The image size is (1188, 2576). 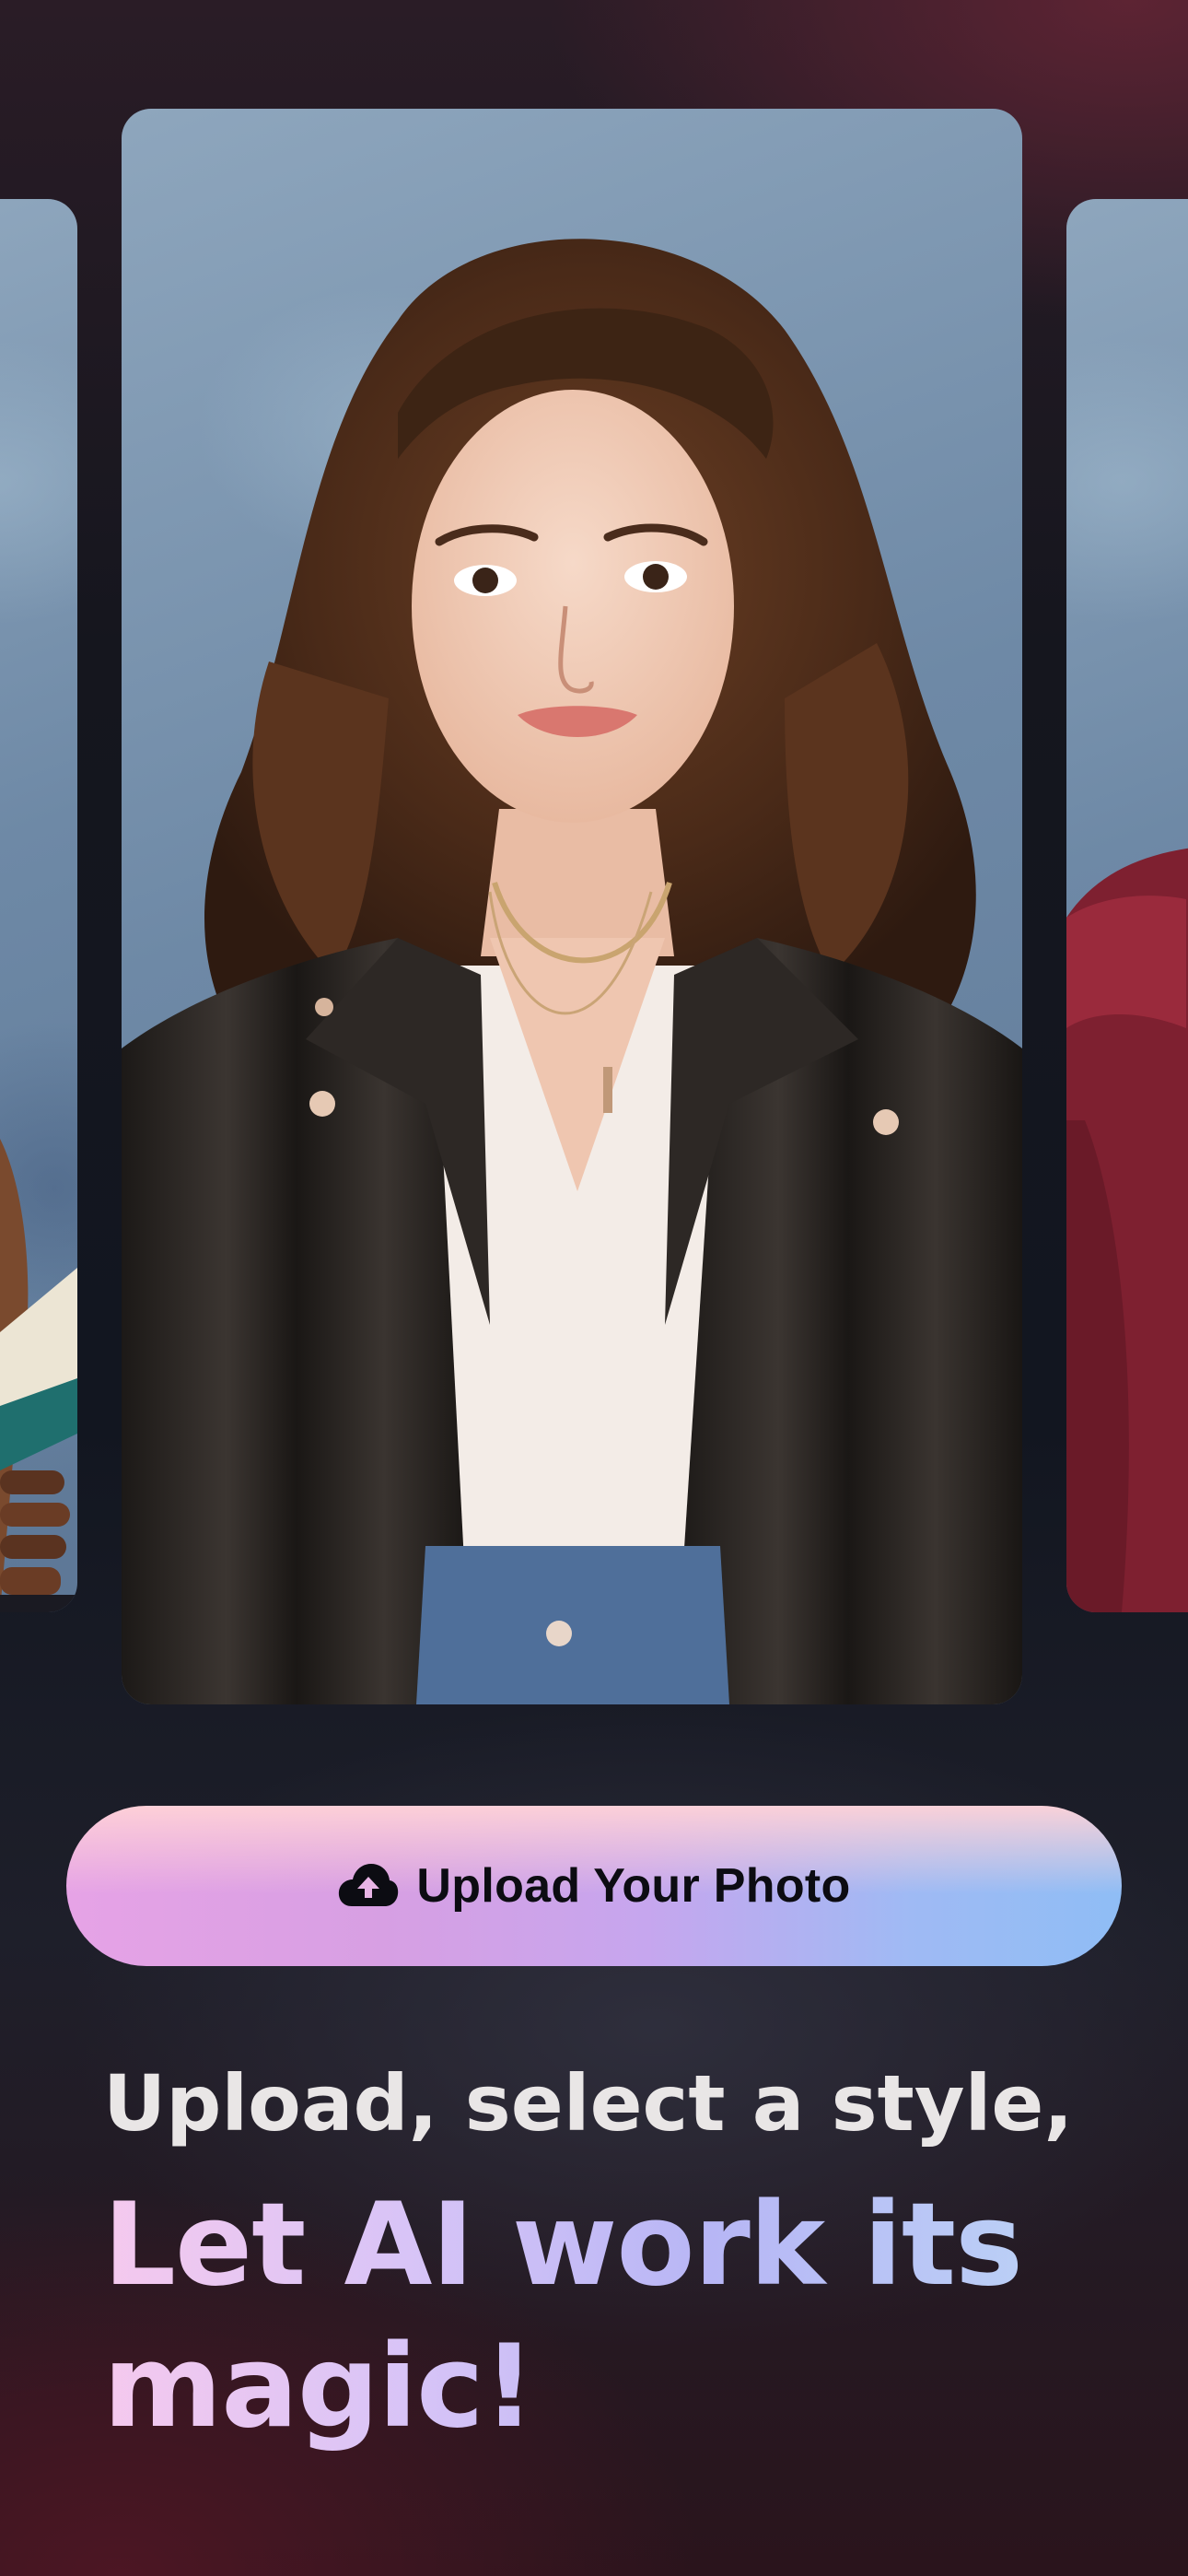 What do you see at coordinates (1127, 1230) in the screenshot?
I see `sample-photo-right-image` at bounding box center [1127, 1230].